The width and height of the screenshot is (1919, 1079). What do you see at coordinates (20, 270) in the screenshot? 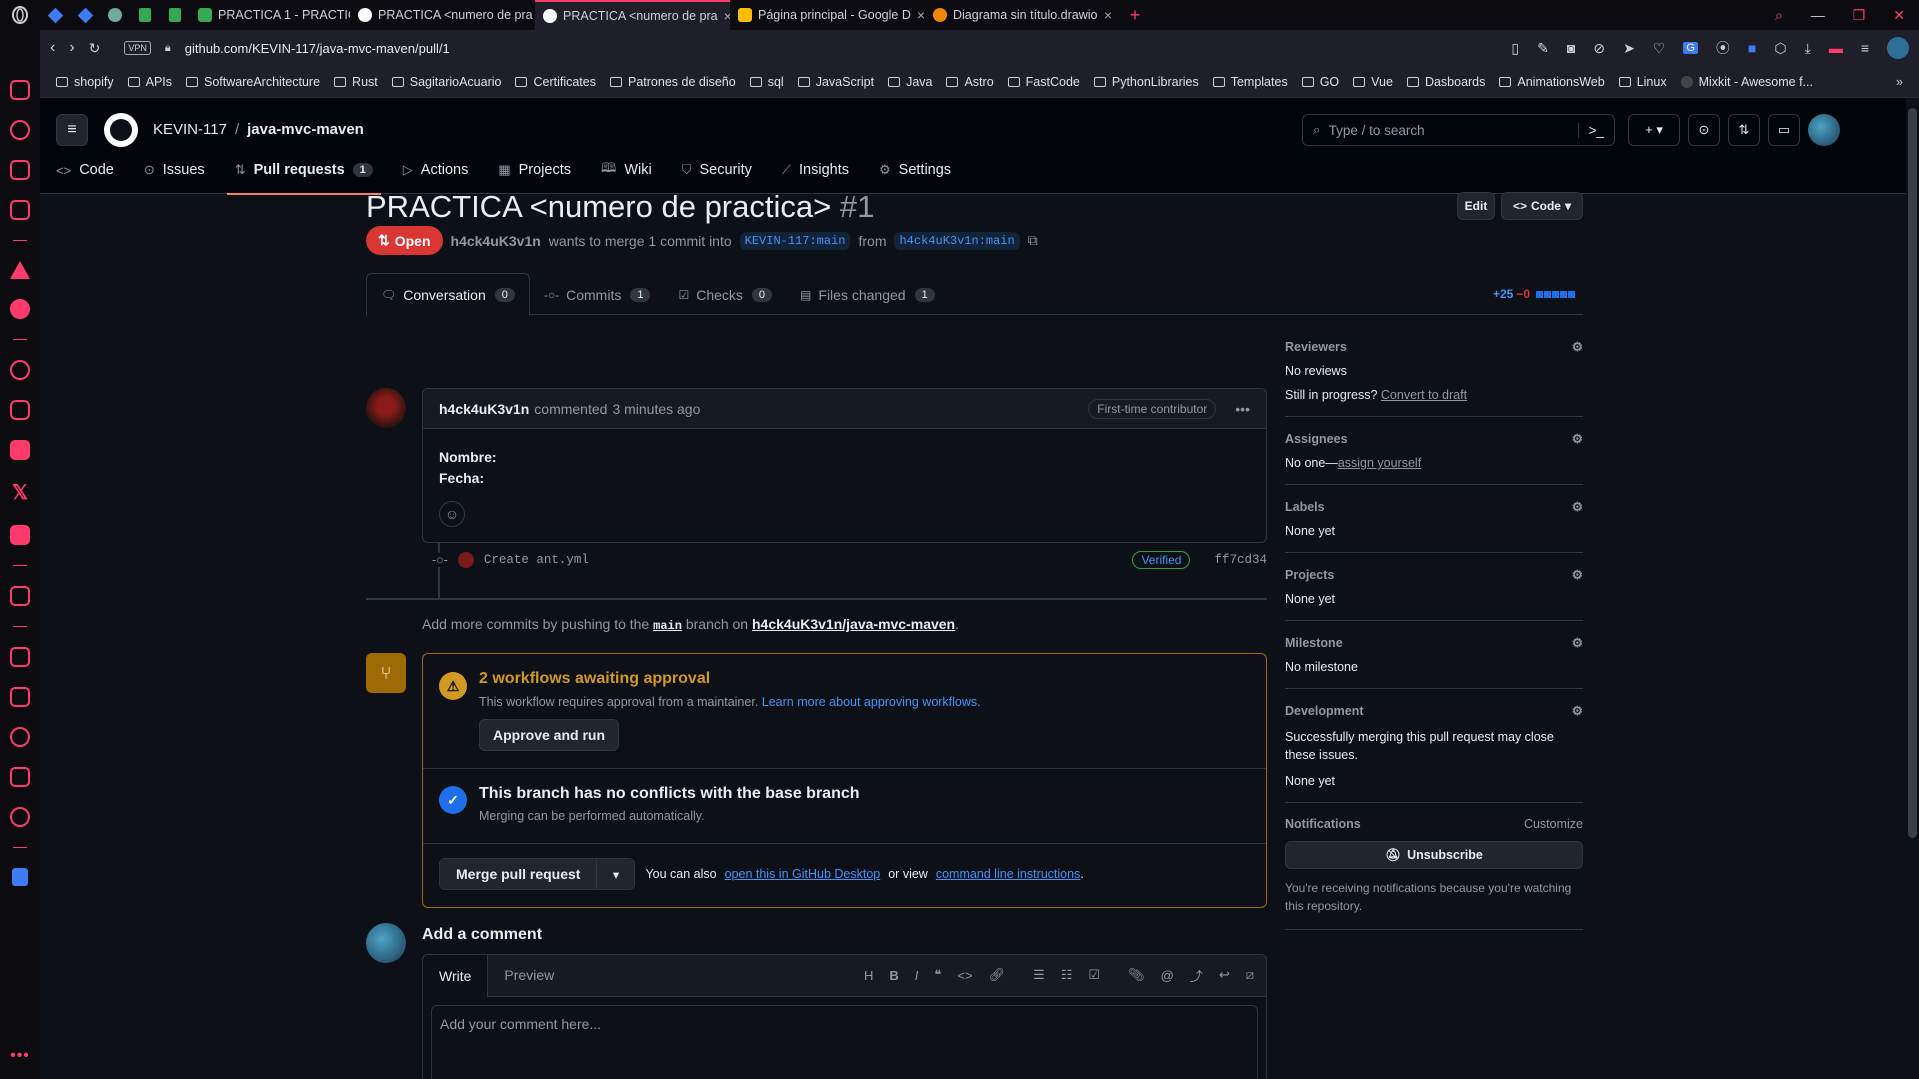
I see `aria-icon` at bounding box center [20, 270].